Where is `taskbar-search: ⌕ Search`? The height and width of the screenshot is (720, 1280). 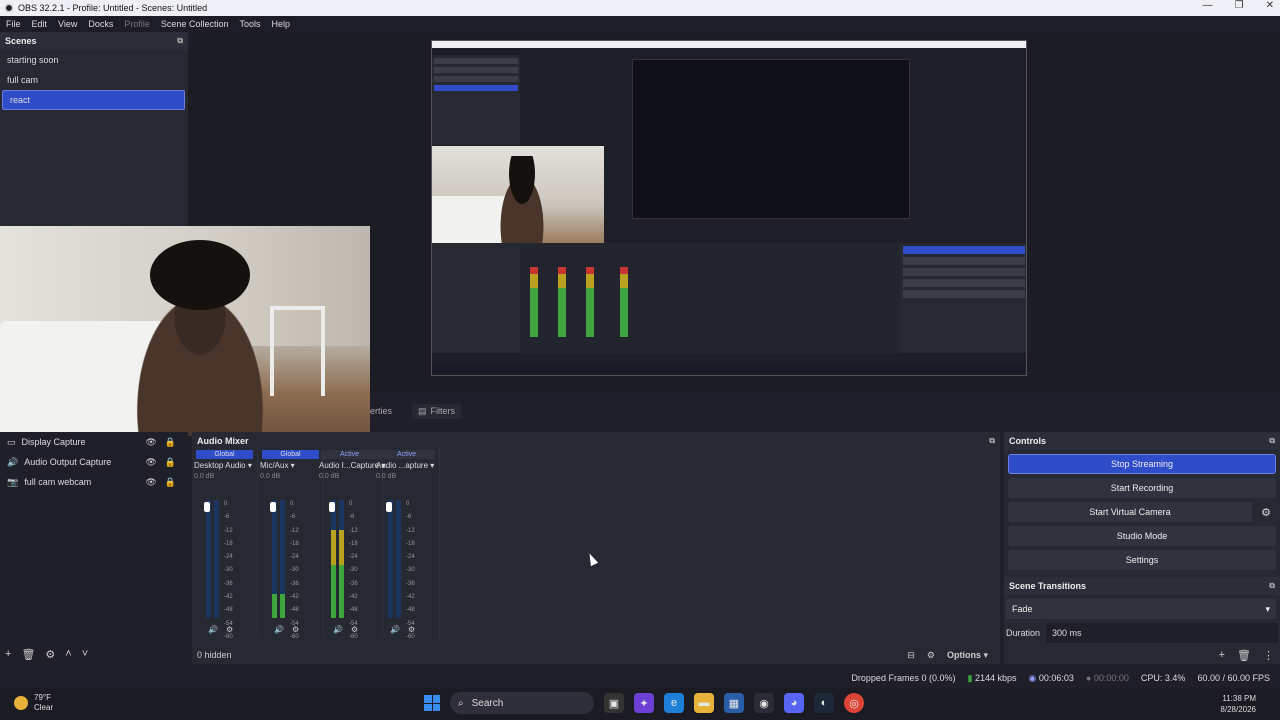 taskbar-search: ⌕ Search is located at coordinates (522, 703).